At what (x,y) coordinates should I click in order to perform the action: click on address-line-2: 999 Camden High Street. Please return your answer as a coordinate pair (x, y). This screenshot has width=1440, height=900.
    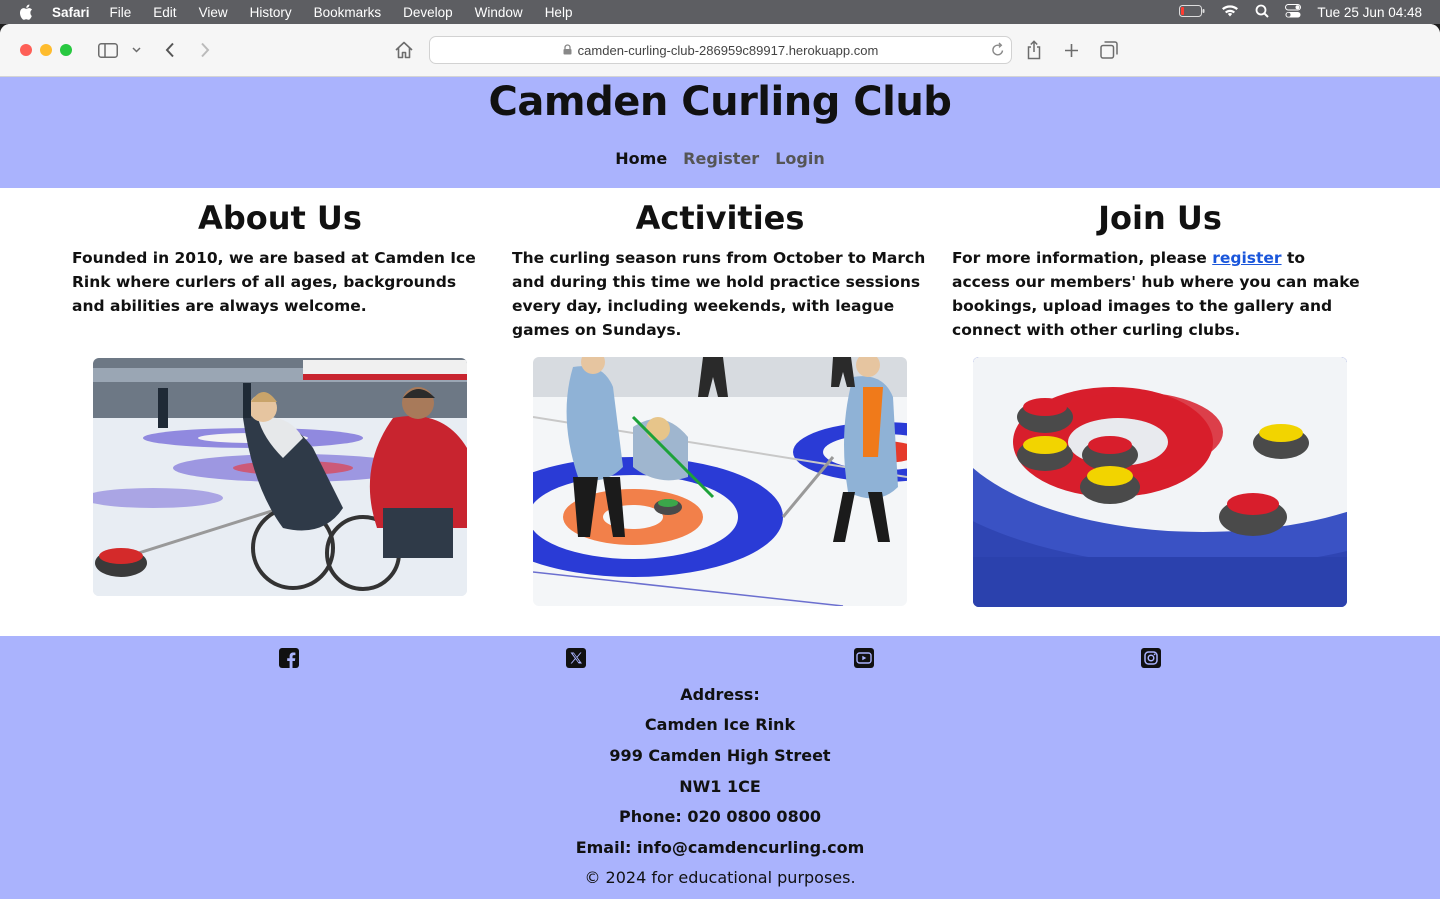
    Looking at the image, I should click on (720, 755).